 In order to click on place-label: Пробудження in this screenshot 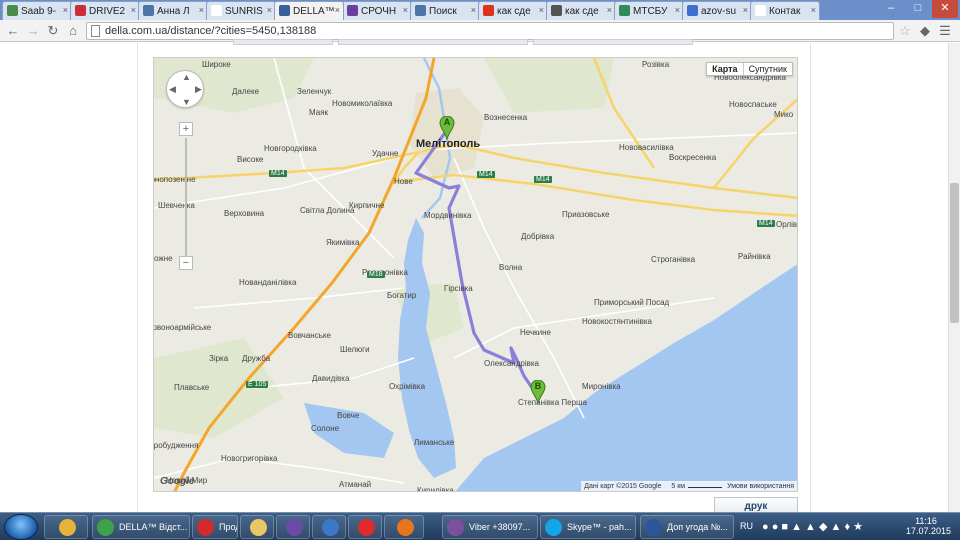, I will do `click(176, 445)`.